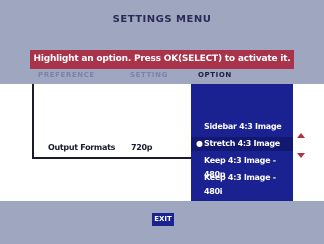 This screenshot has width=324, height=244. Describe the element at coordinates (149, 75) in the screenshot. I see `tab-setting: SETTING` at that location.